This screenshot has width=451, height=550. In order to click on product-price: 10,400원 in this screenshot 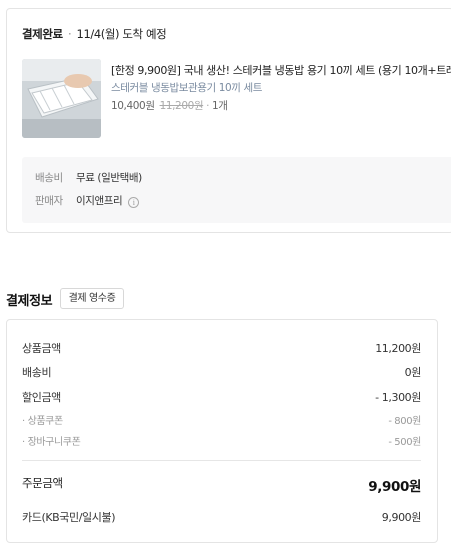, I will do `click(133, 106)`.